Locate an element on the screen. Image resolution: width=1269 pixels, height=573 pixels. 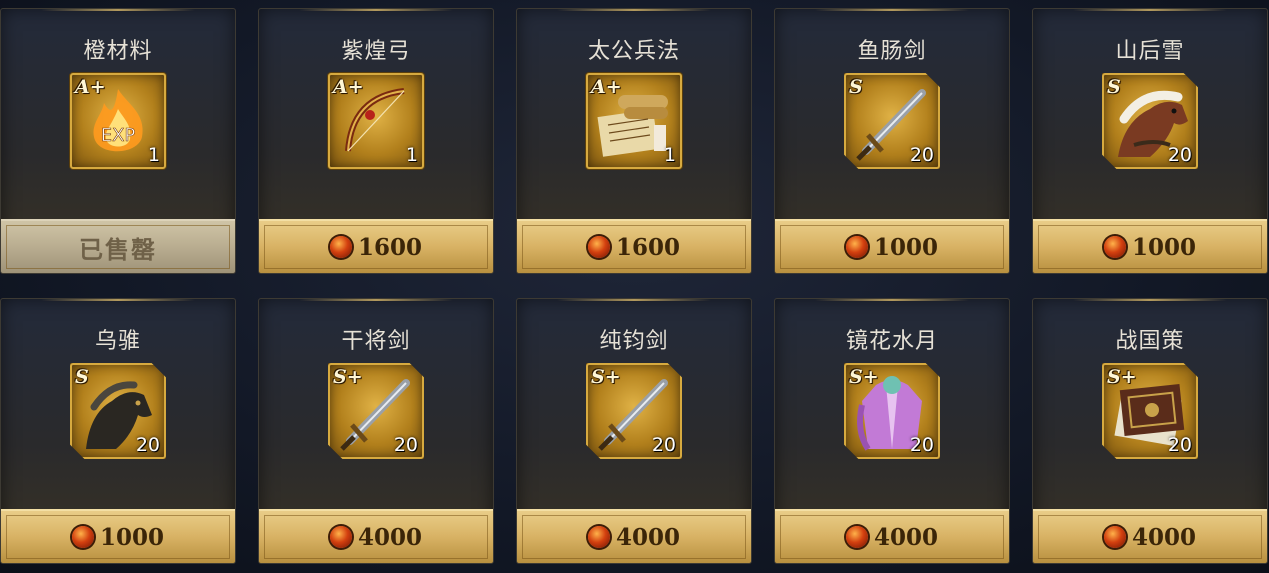
item-icon: EXP A+ 1 is located at coordinates (118, 121).